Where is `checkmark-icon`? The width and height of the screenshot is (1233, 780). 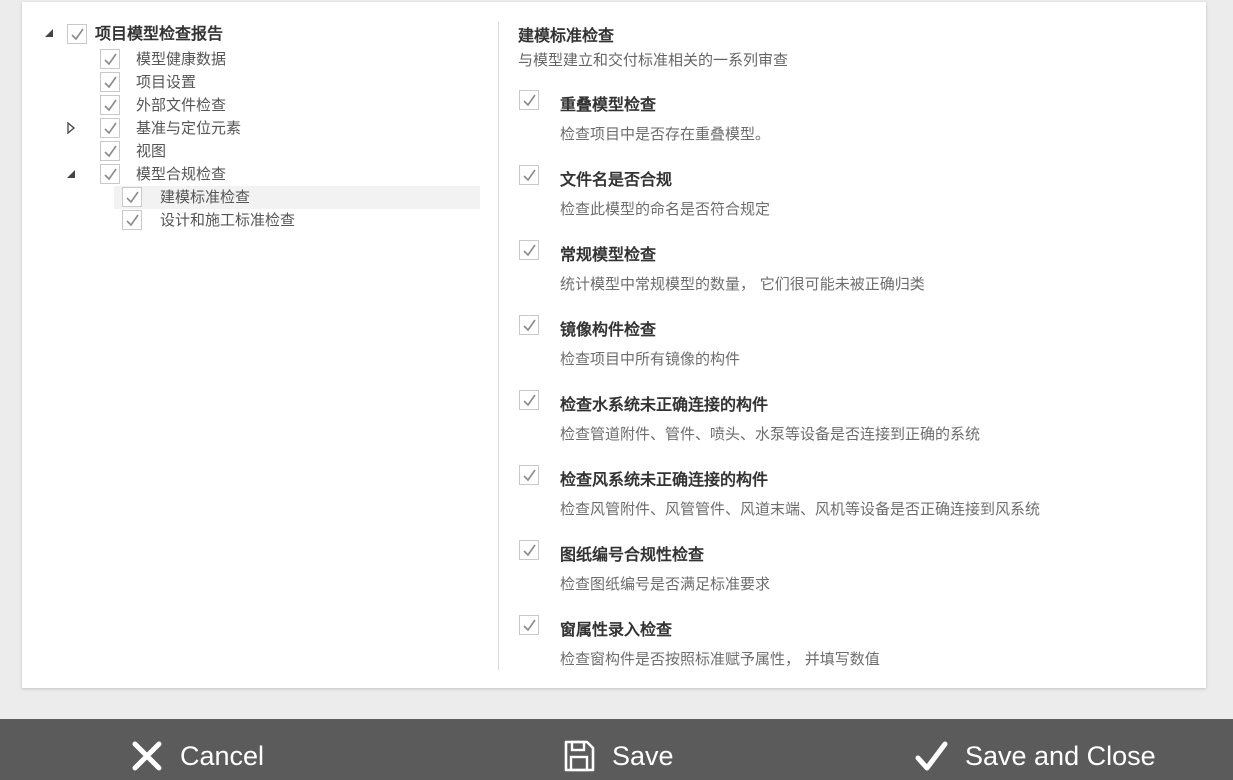
checkmark-icon is located at coordinates (931, 756).